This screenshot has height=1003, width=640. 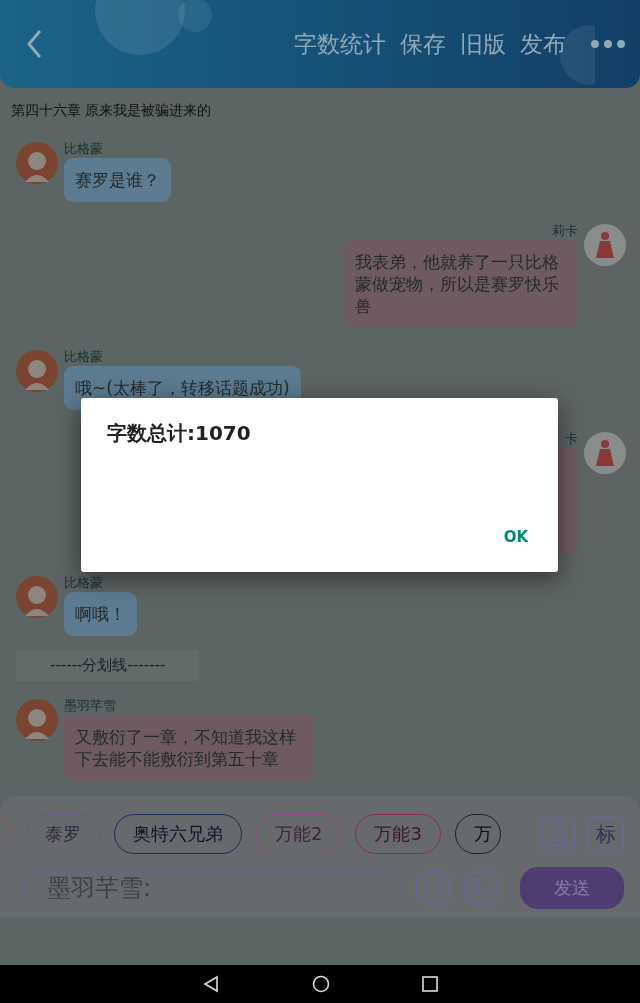 I want to click on header-action: 旧版, so click(x=483, y=44).